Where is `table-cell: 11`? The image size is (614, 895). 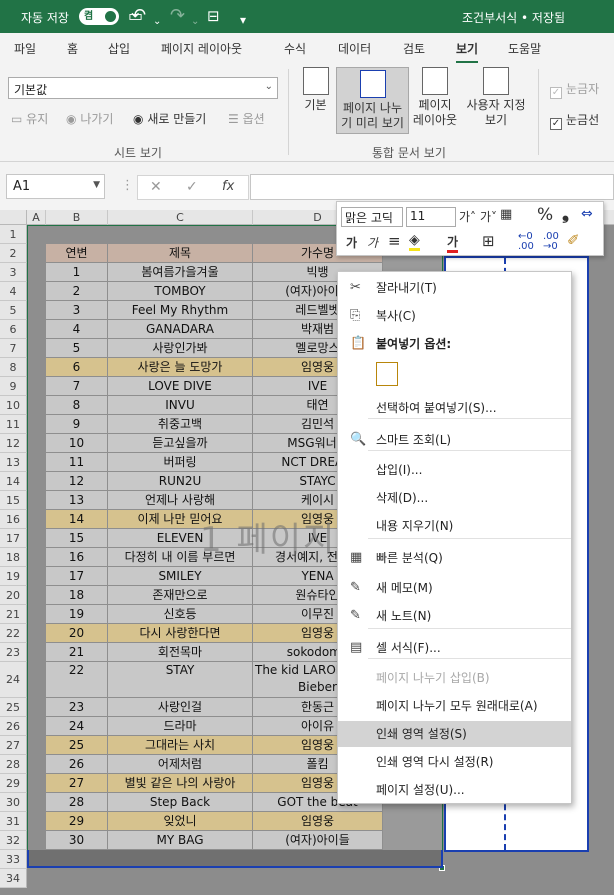
table-cell: 11 is located at coordinates (77, 462).